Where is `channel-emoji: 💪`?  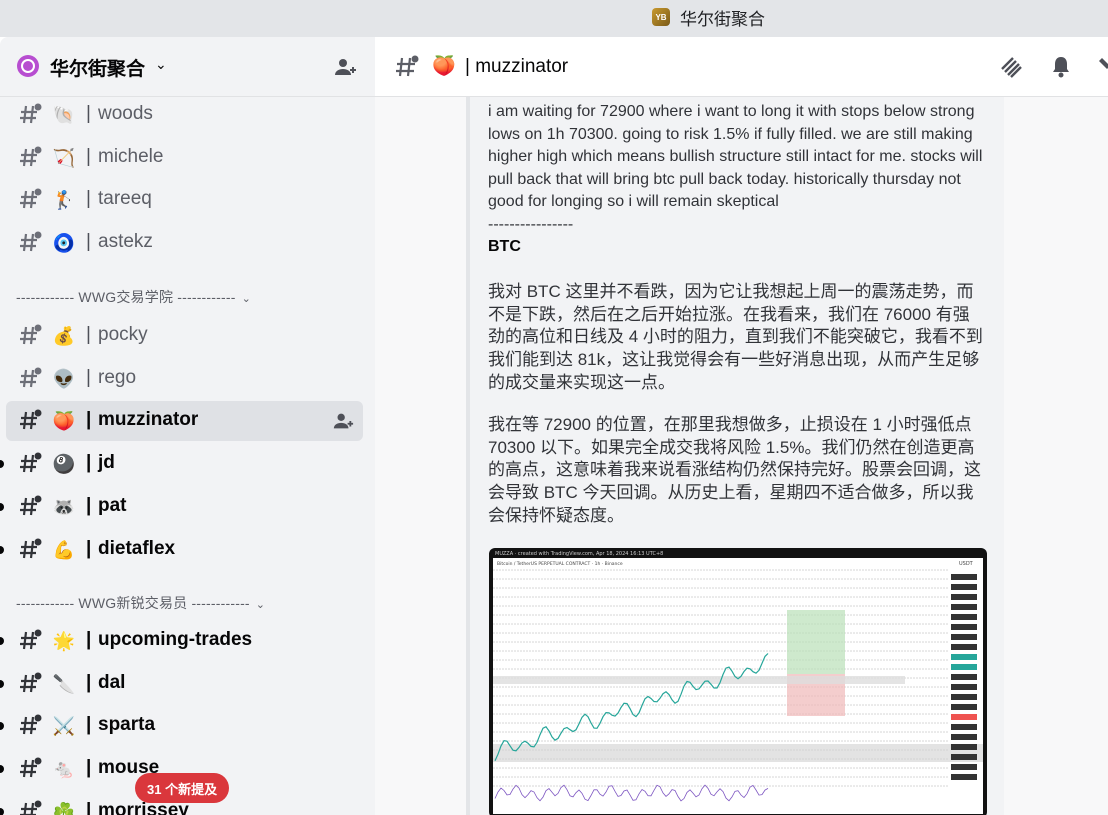 channel-emoji: 💪 is located at coordinates (64, 549).